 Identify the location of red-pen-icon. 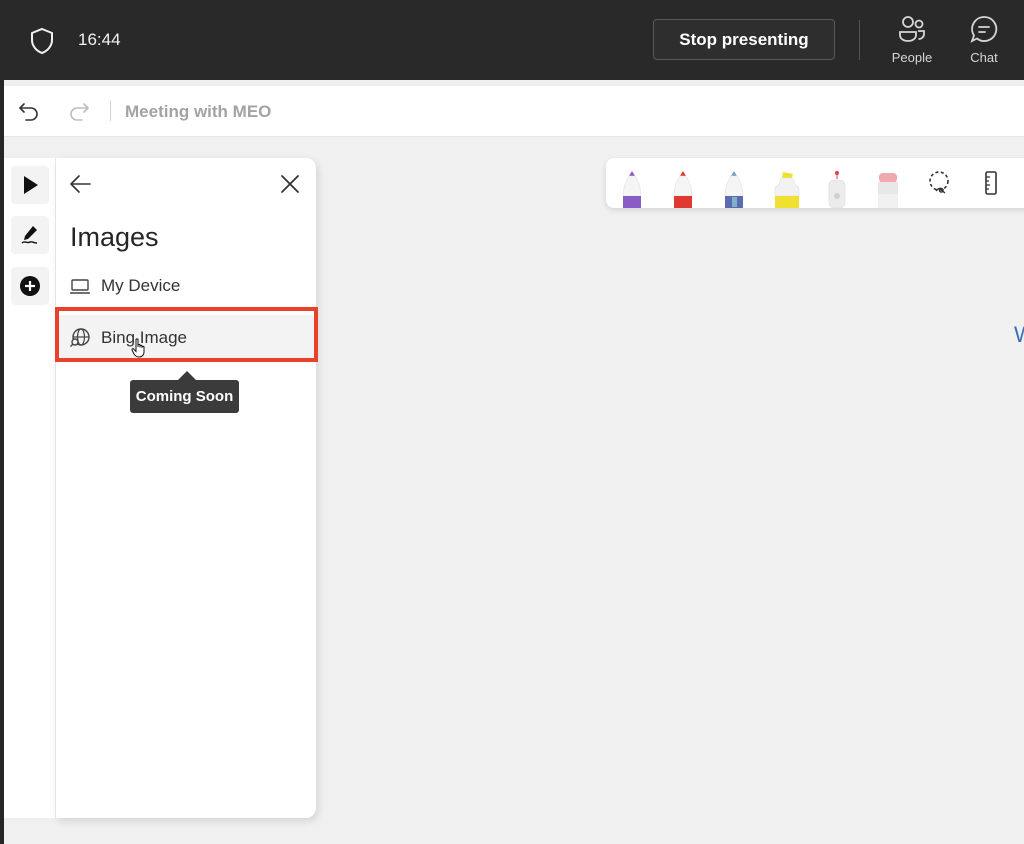
(683, 189).